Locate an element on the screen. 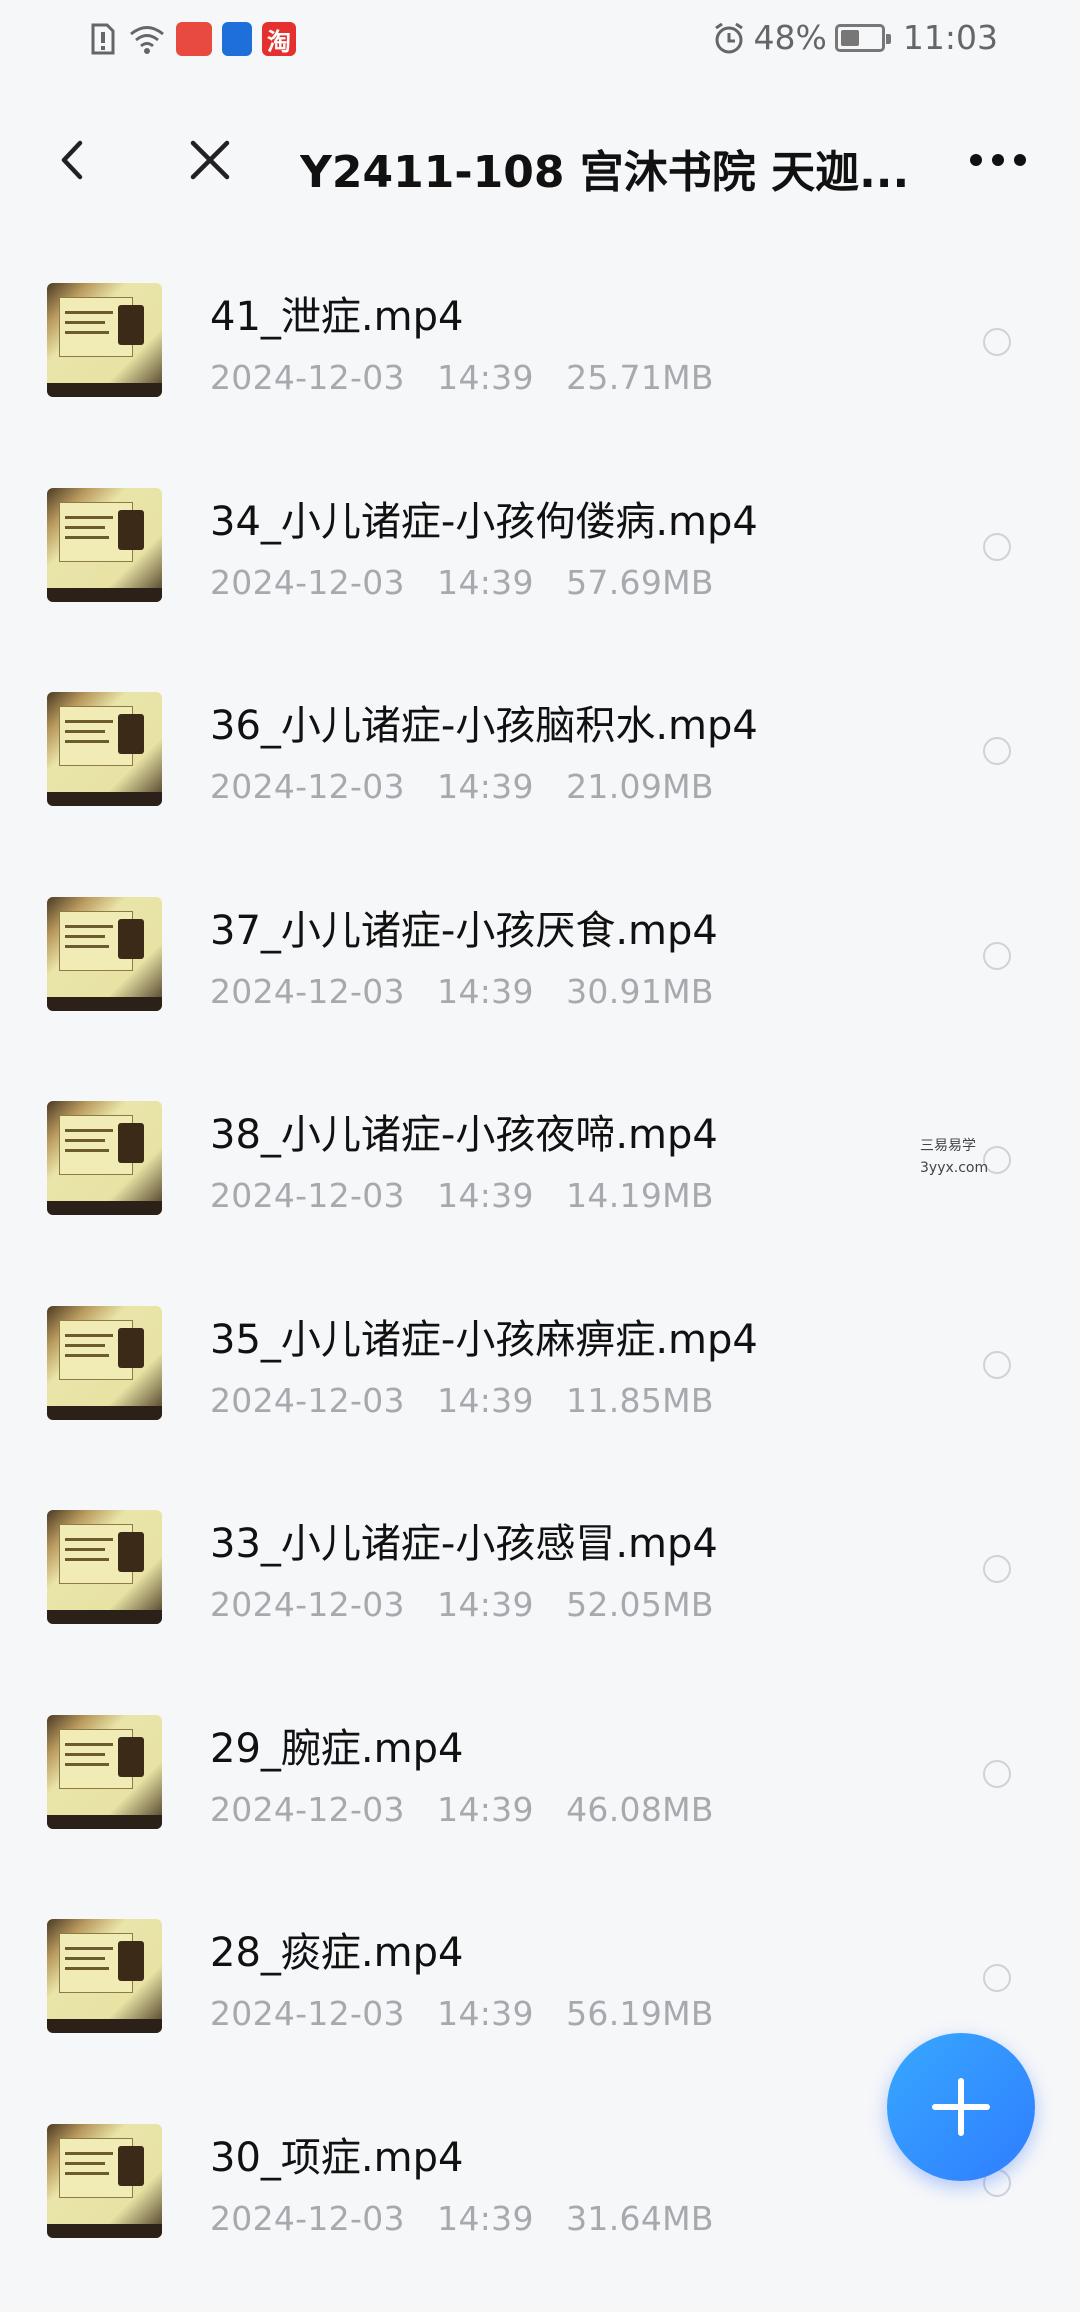 The height and width of the screenshot is (2312, 1080). file-name: 41_泄症.mp4 is located at coordinates (337, 317).